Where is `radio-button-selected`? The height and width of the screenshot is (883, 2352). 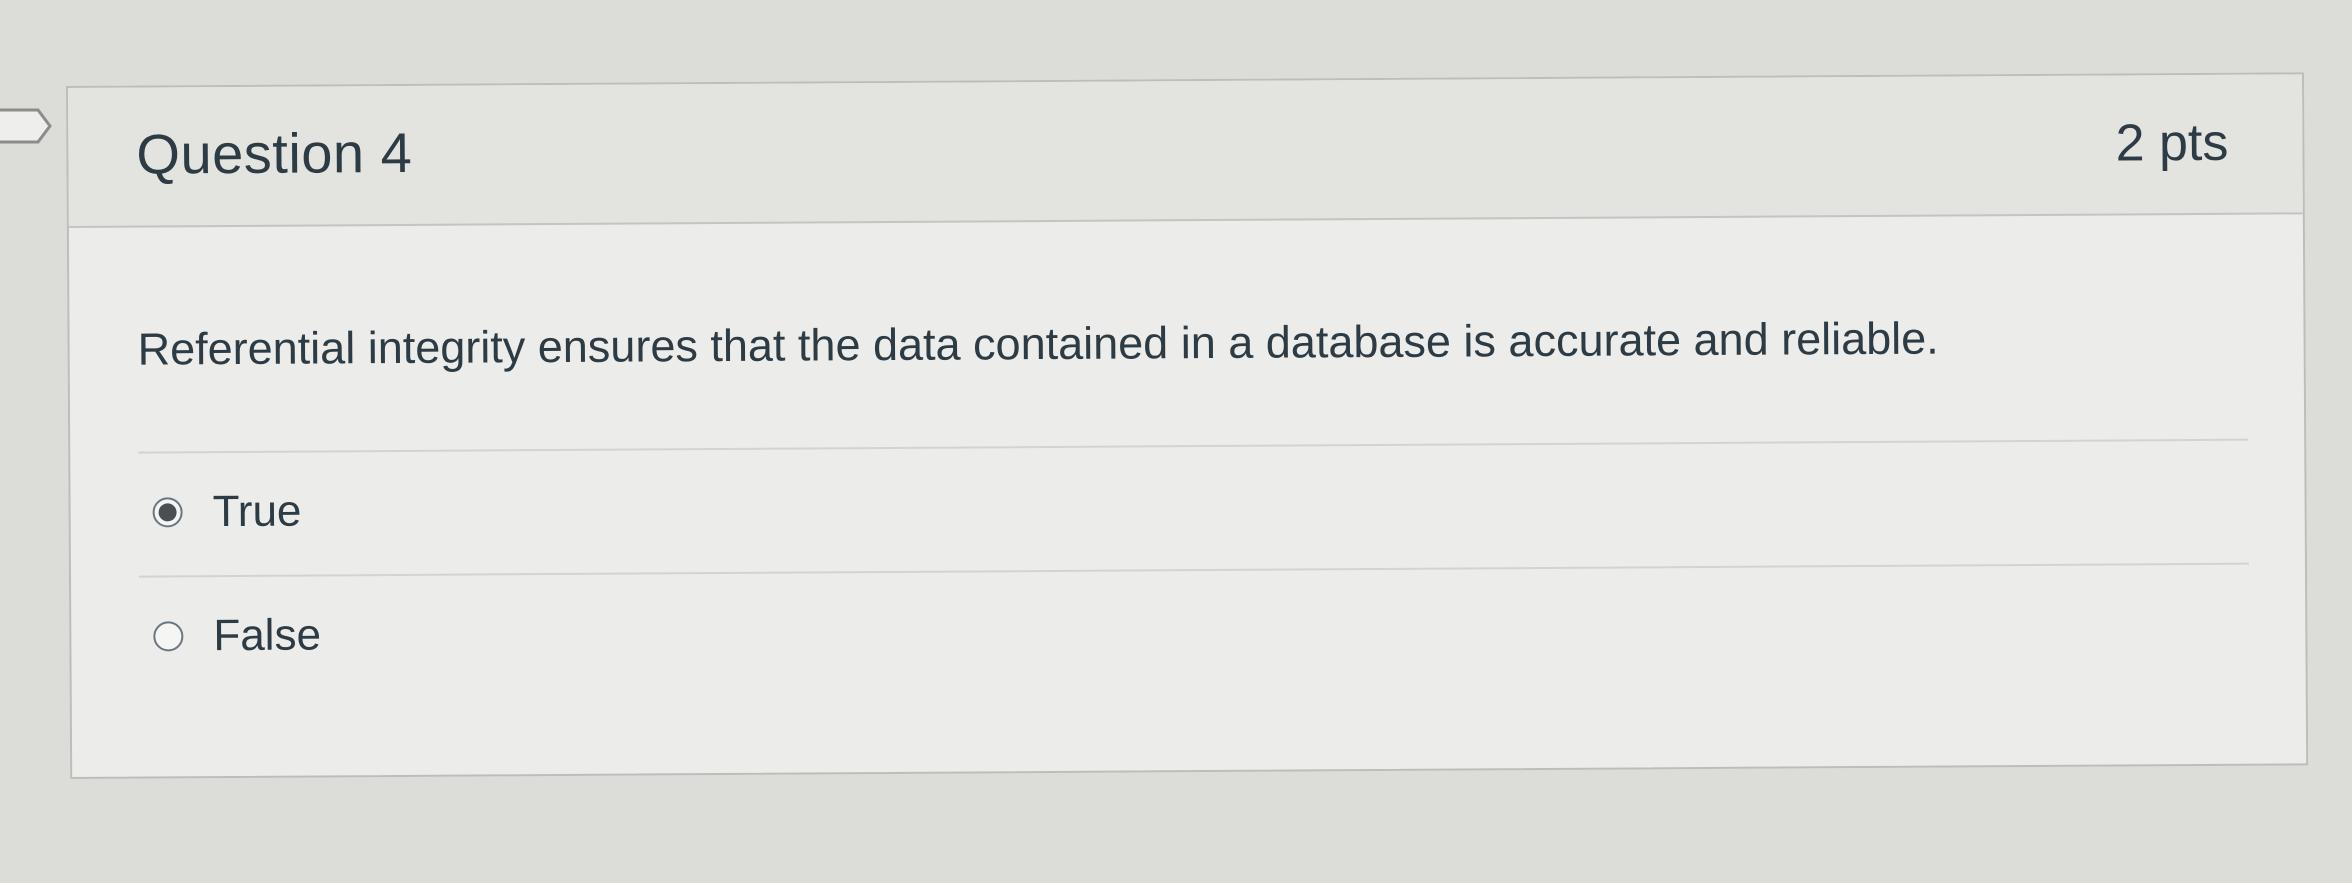 radio-button-selected is located at coordinates (167, 512).